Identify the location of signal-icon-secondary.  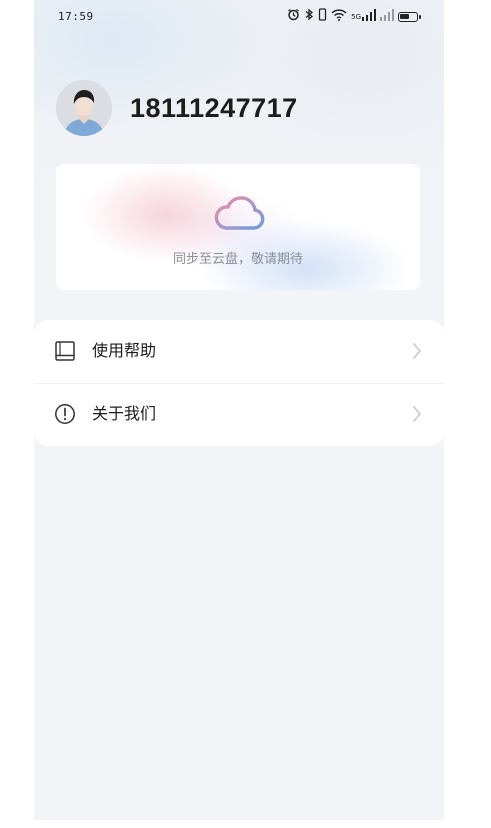
(387, 16).